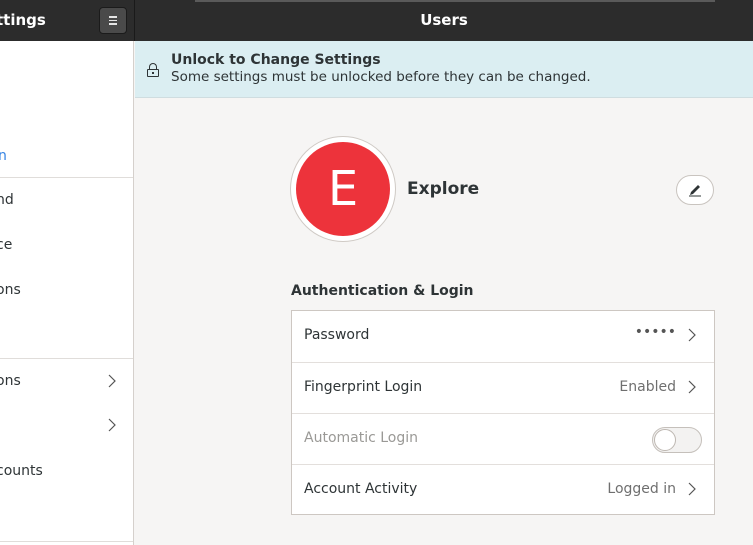  I want to click on password-row: Password •••••, so click(503, 336).